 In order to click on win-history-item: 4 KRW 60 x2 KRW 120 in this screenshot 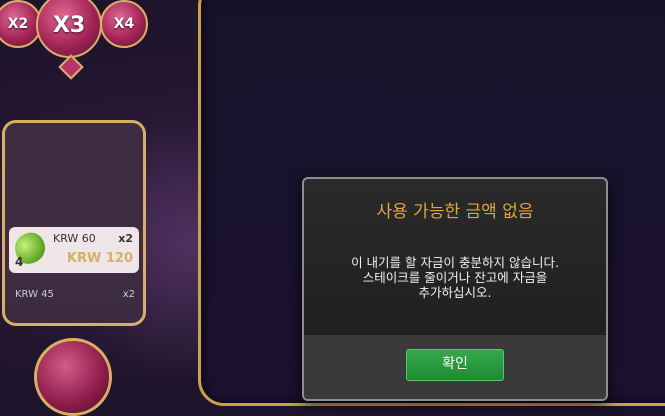, I will do `click(74, 250)`.